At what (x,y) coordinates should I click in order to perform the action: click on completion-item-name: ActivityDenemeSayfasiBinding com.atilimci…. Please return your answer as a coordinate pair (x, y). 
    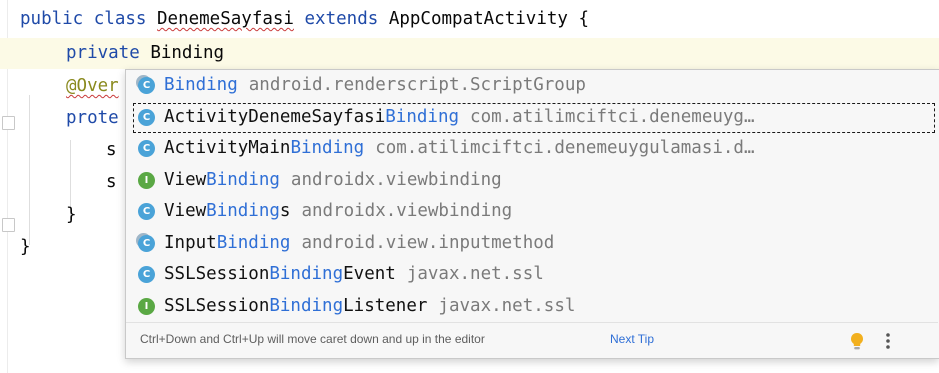
    Looking at the image, I should click on (459, 117).